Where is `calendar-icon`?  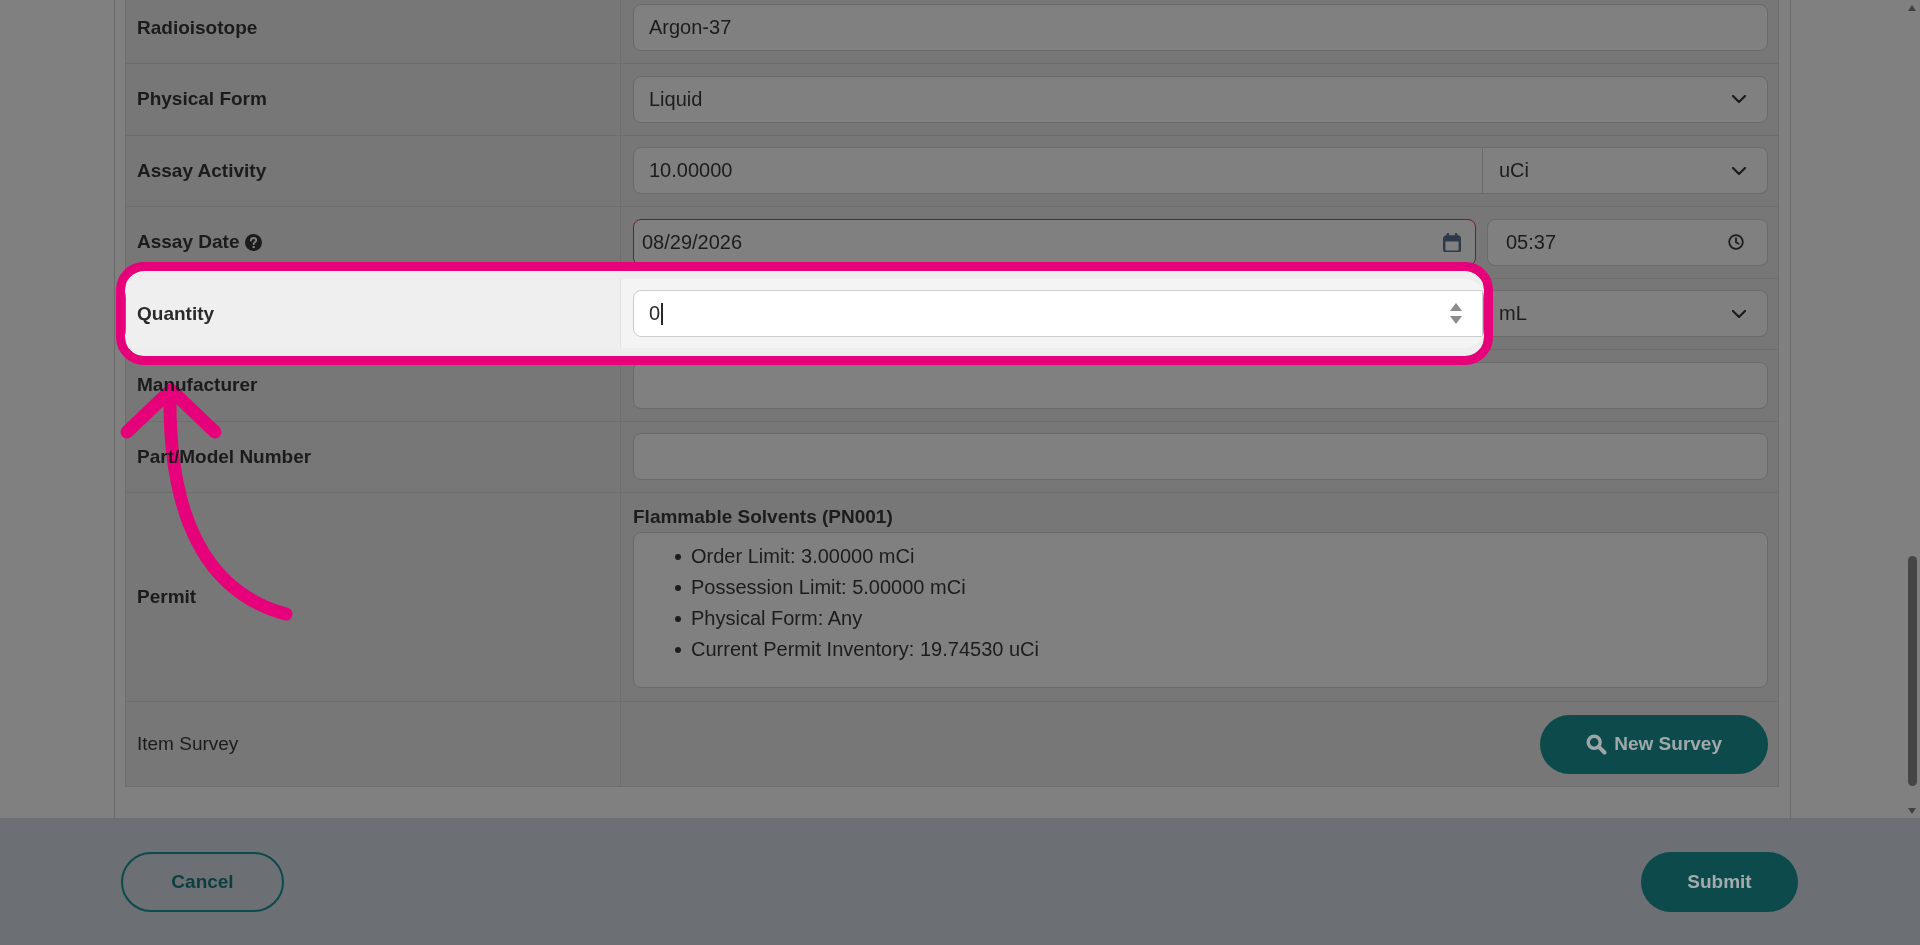
calendar-icon is located at coordinates (1452, 242).